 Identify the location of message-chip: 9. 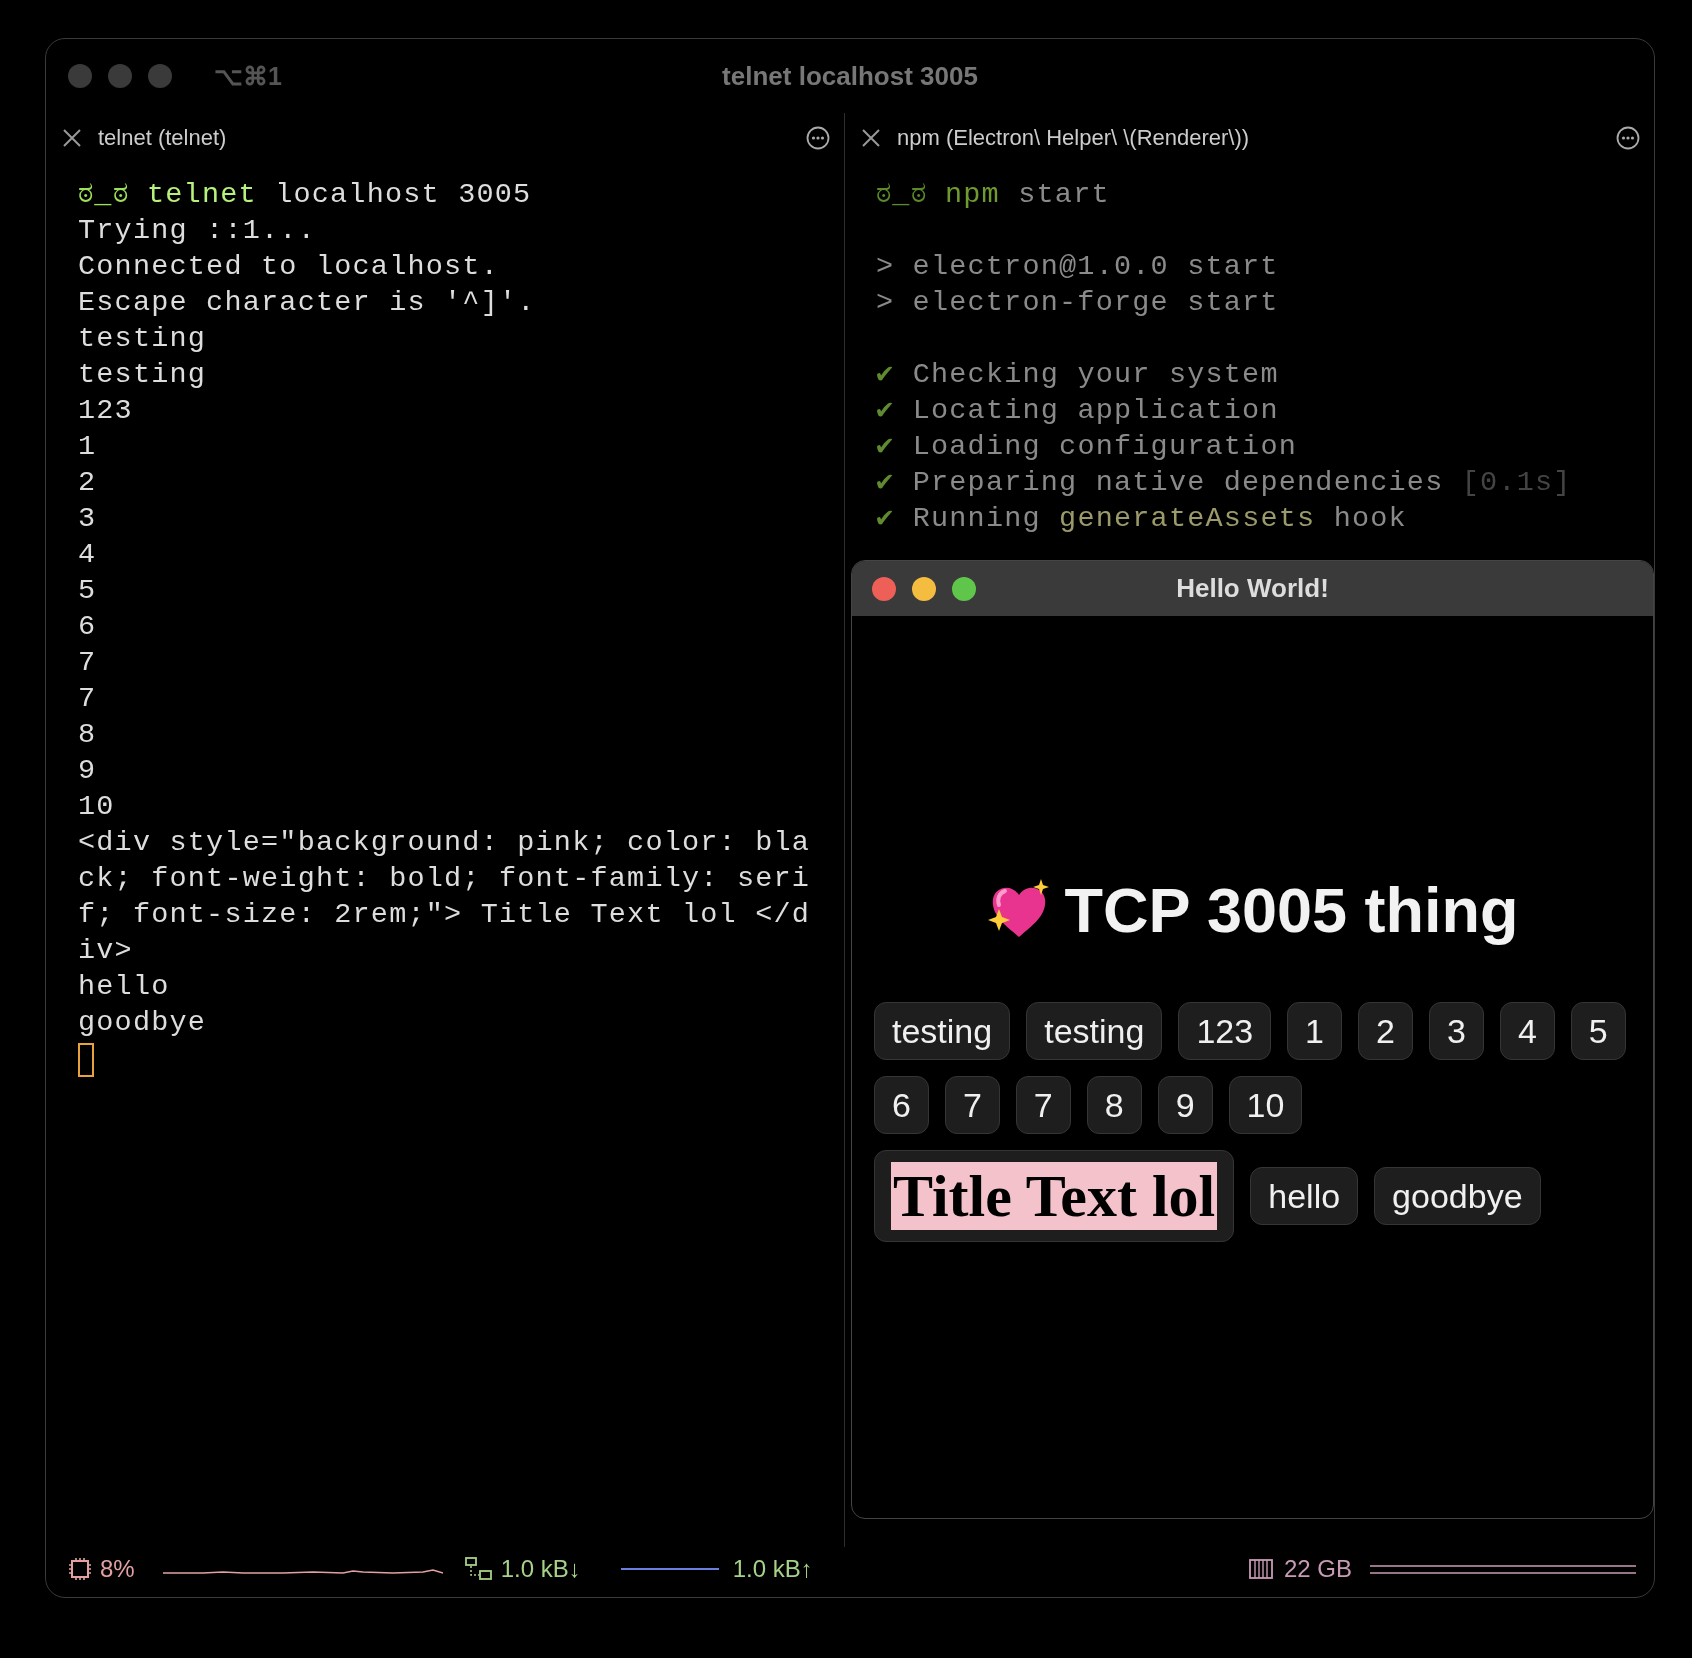
(1185, 1105).